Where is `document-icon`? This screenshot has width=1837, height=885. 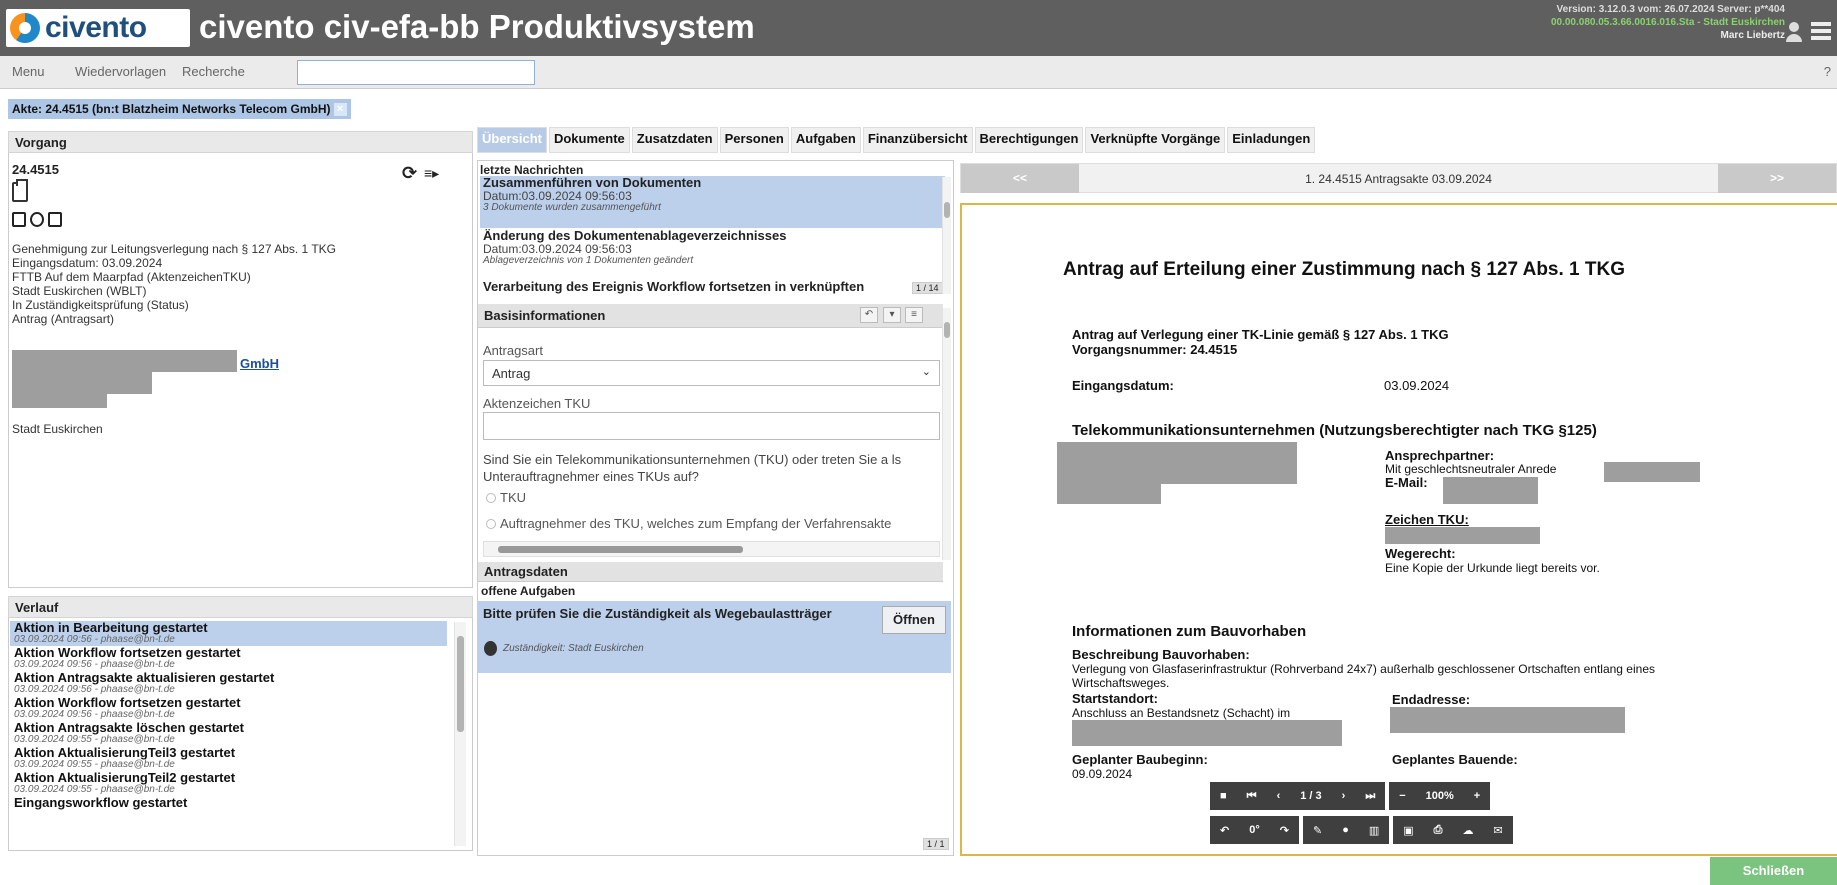 document-icon is located at coordinates (55, 219).